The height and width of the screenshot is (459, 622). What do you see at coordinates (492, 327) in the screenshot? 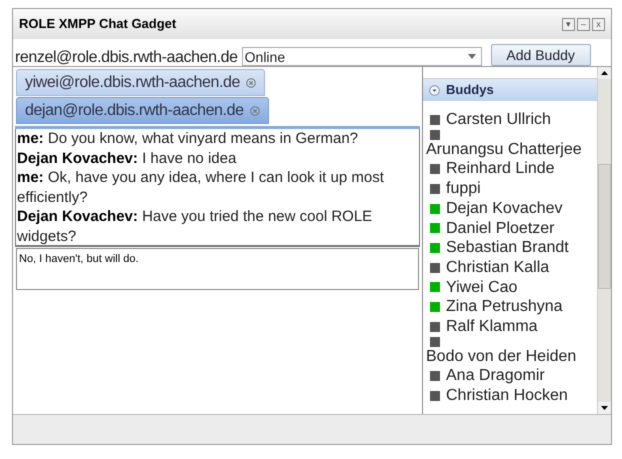
I see `buddy-name: Ralf Klamma` at bounding box center [492, 327].